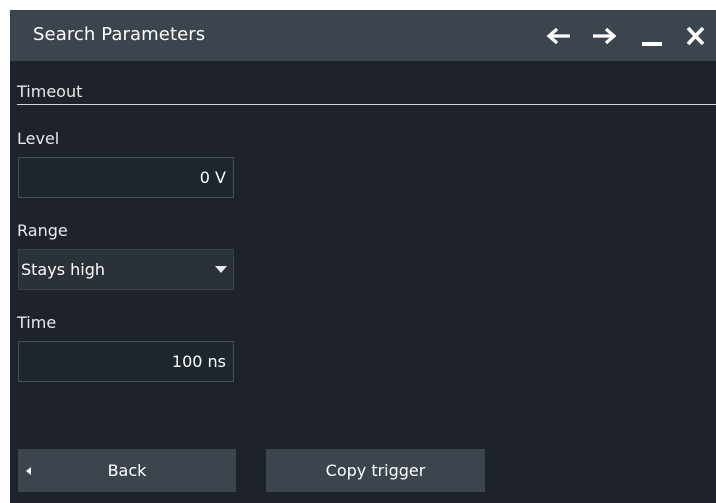 This screenshot has width=716, height=503. Describe the element at coordinates (363, 35) in the screenshot. I see `dialog-titlebar: Search Parameters` at that location.